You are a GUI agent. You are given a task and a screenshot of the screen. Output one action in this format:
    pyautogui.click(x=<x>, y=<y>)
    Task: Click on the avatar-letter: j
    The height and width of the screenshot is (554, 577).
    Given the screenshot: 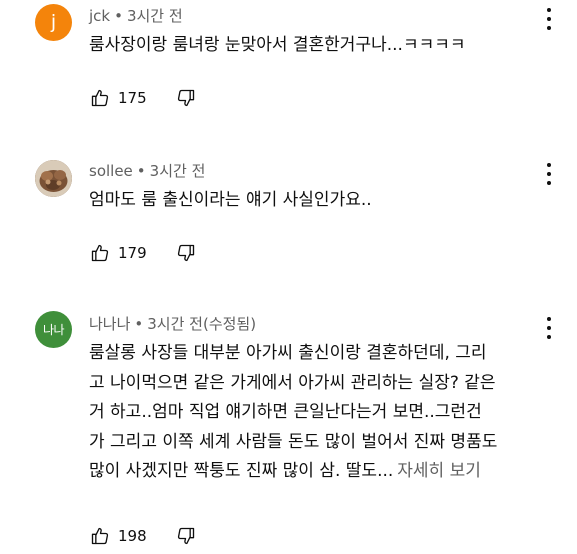 What is the action you would take?
    pyautogui.click(x=53, y=22)
    